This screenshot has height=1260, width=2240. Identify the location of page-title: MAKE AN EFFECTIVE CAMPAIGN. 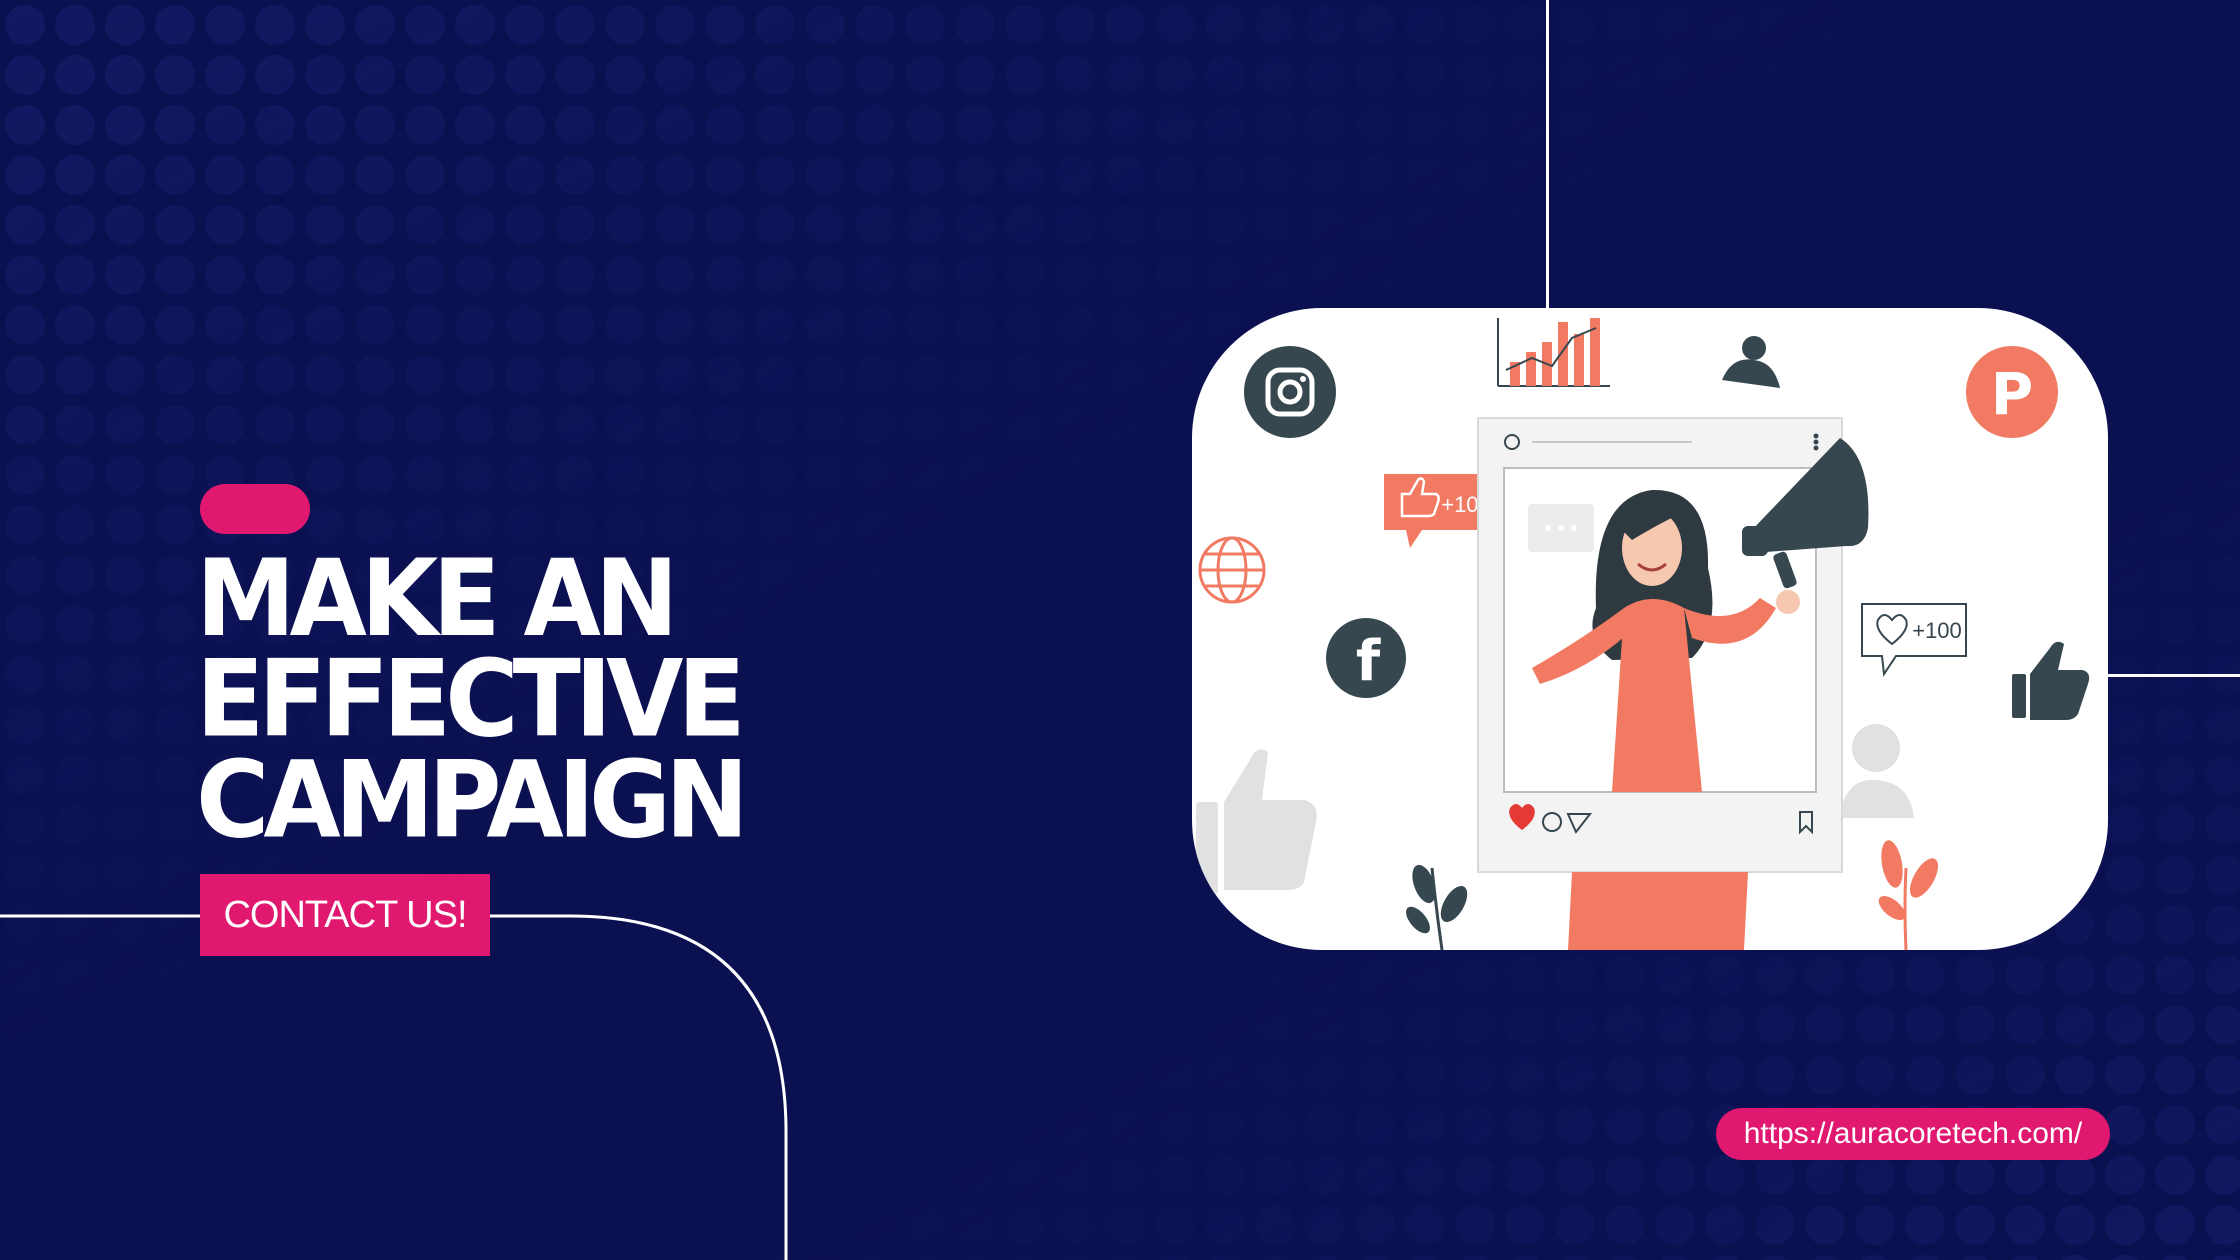
(696, 699).